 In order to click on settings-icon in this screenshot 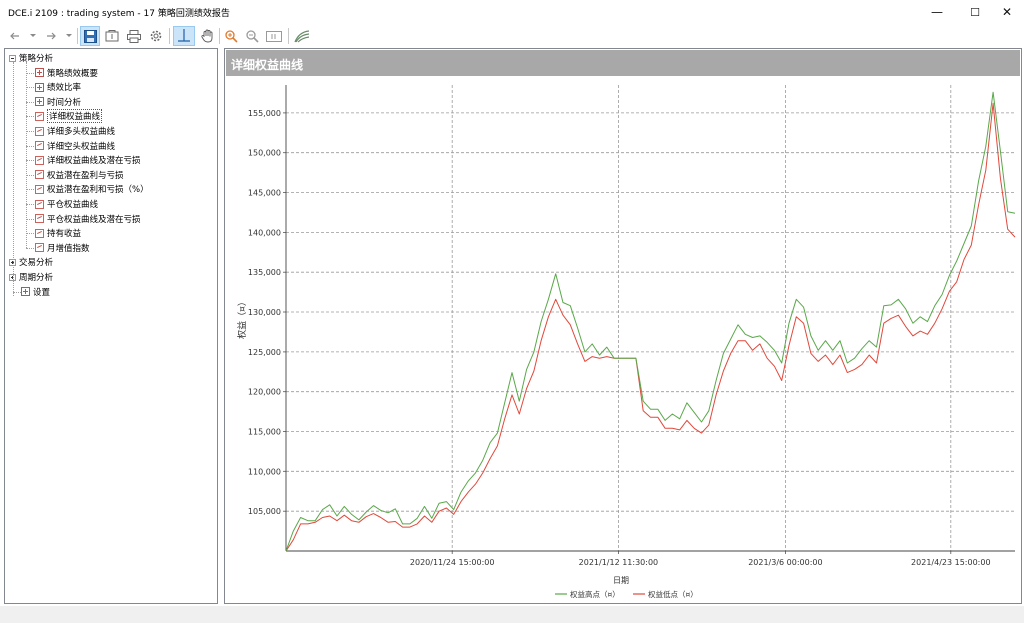, I will do `click(156, 36)`.